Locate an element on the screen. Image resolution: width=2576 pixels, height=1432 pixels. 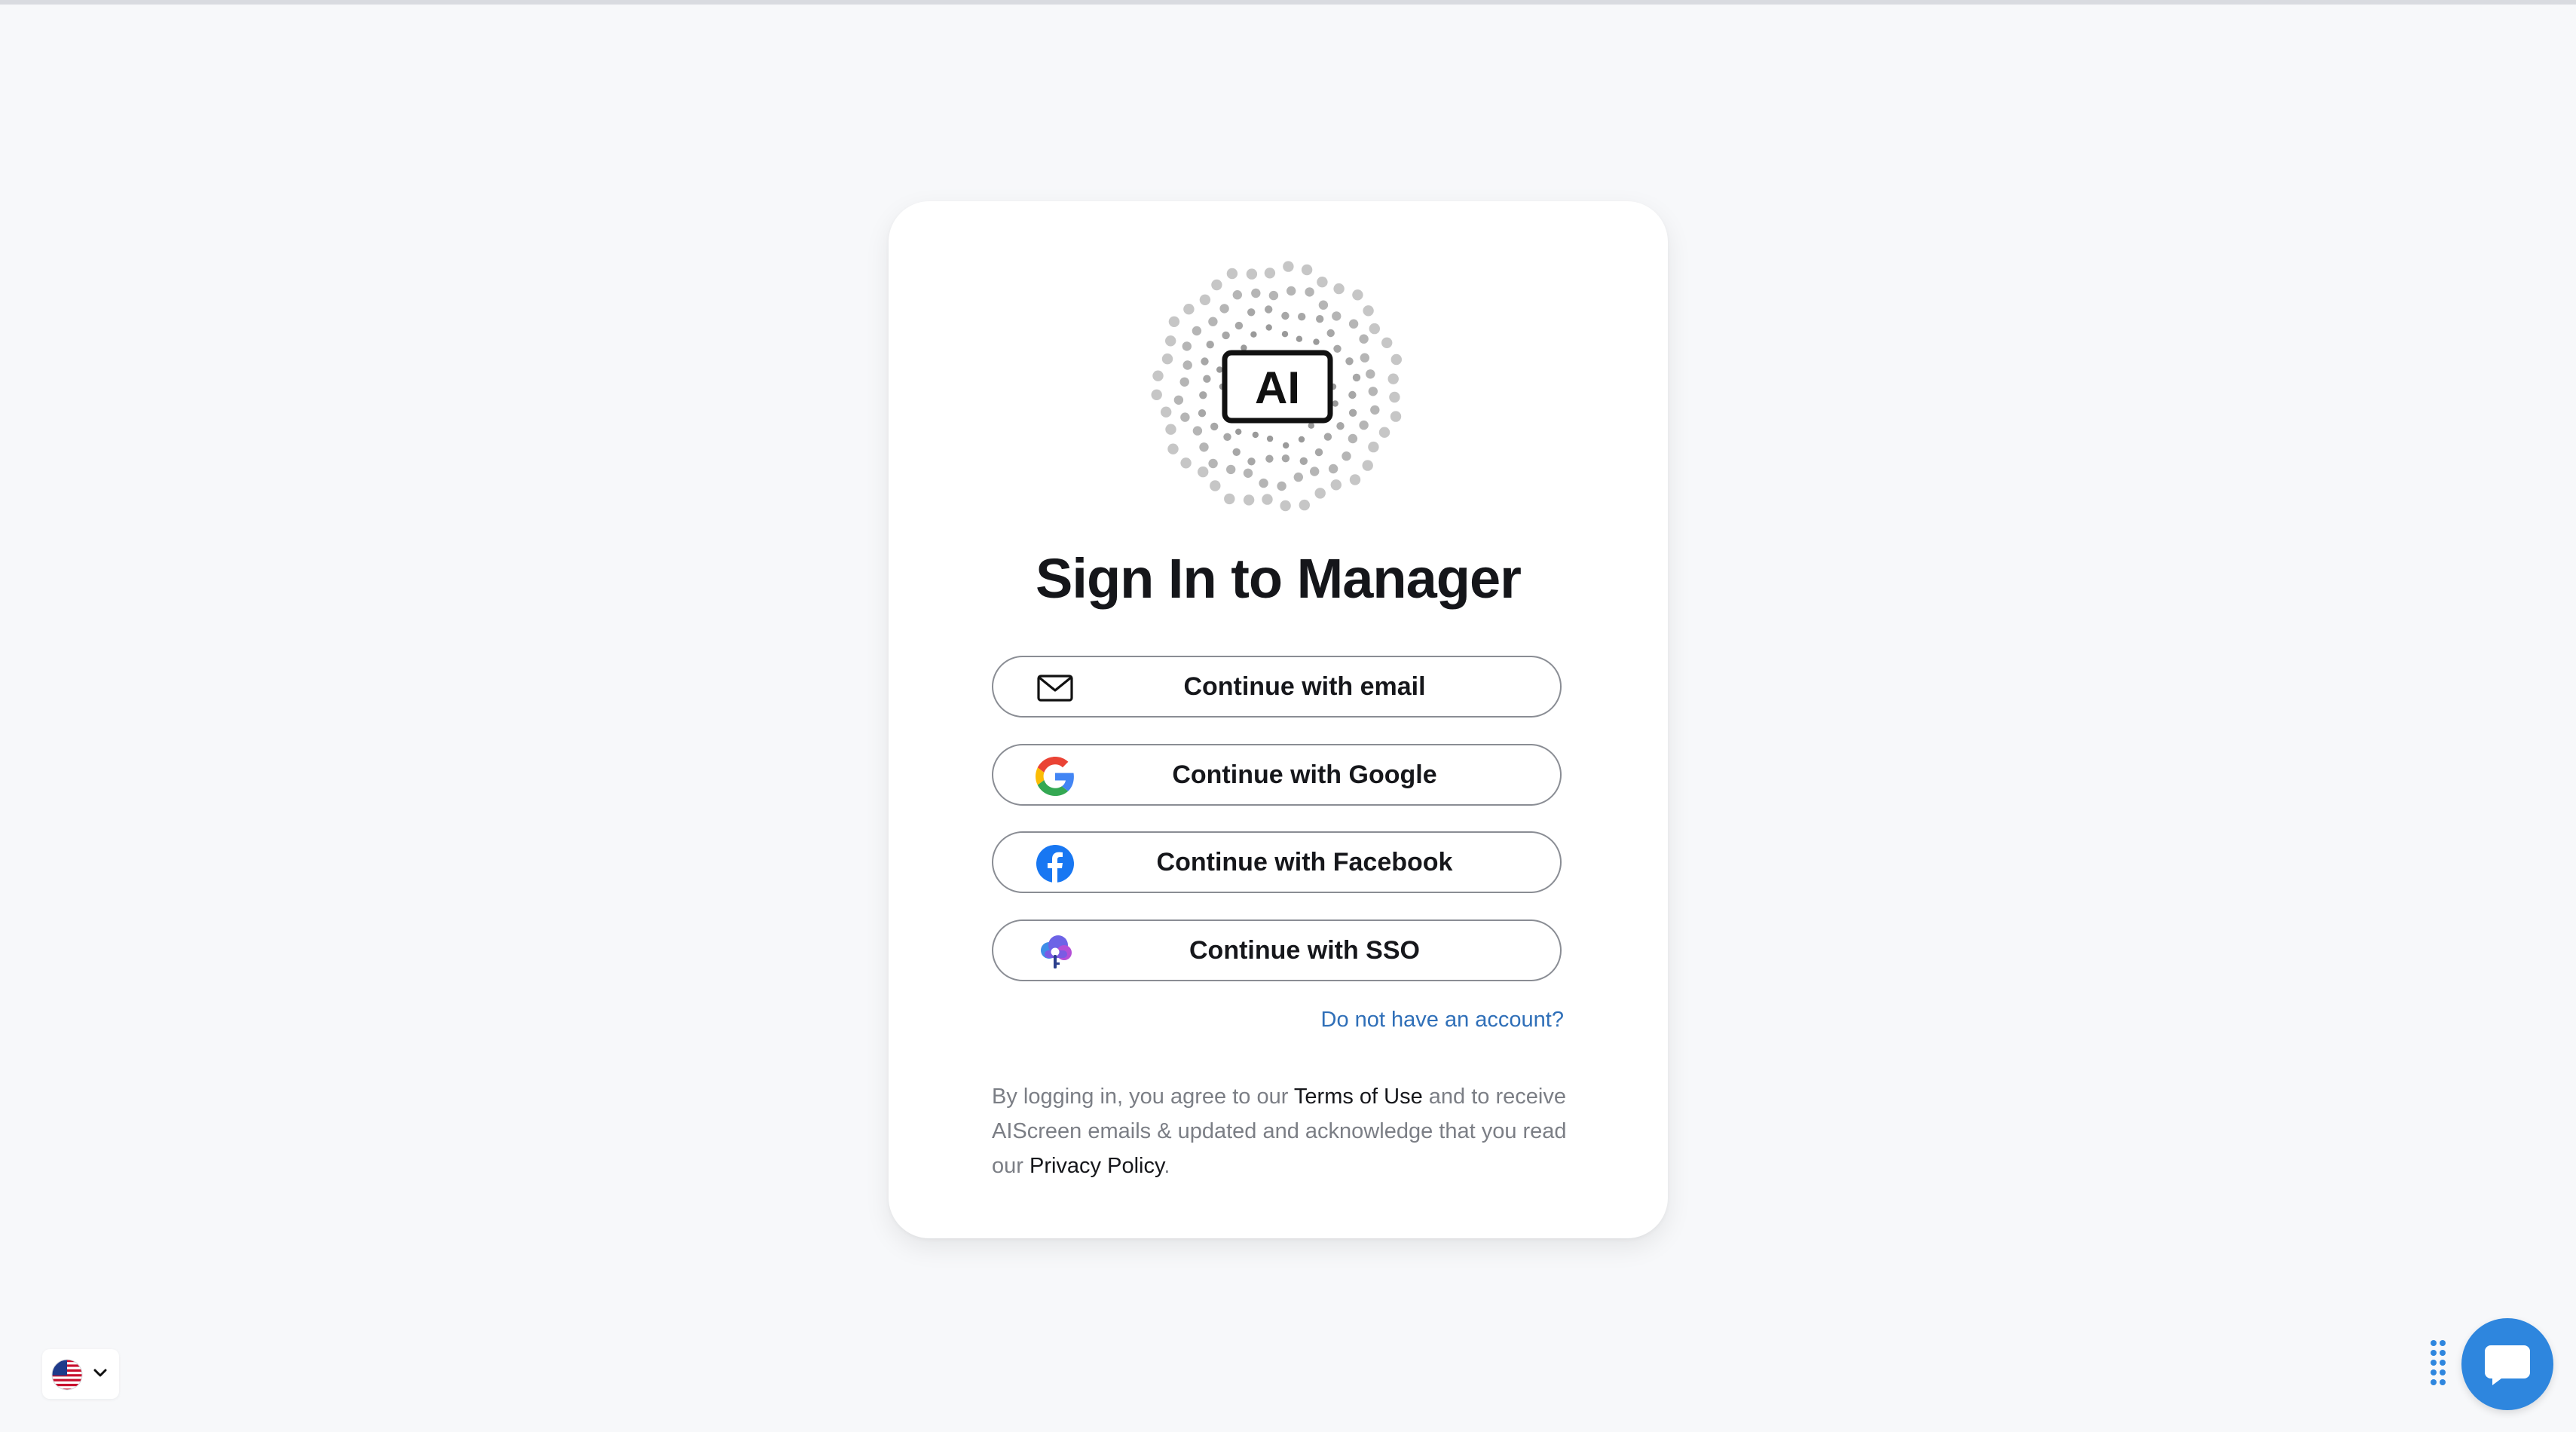
chat-bubble-icon is located at coordinates (2507, 1365).